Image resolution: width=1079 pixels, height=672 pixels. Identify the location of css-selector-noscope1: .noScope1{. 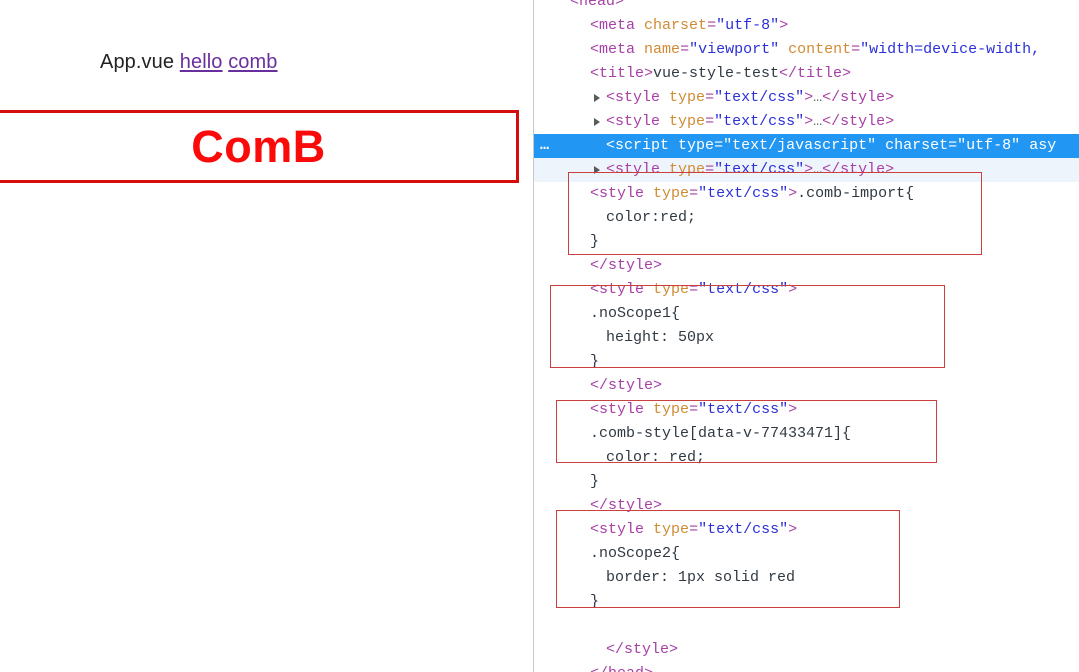
(635, 313).